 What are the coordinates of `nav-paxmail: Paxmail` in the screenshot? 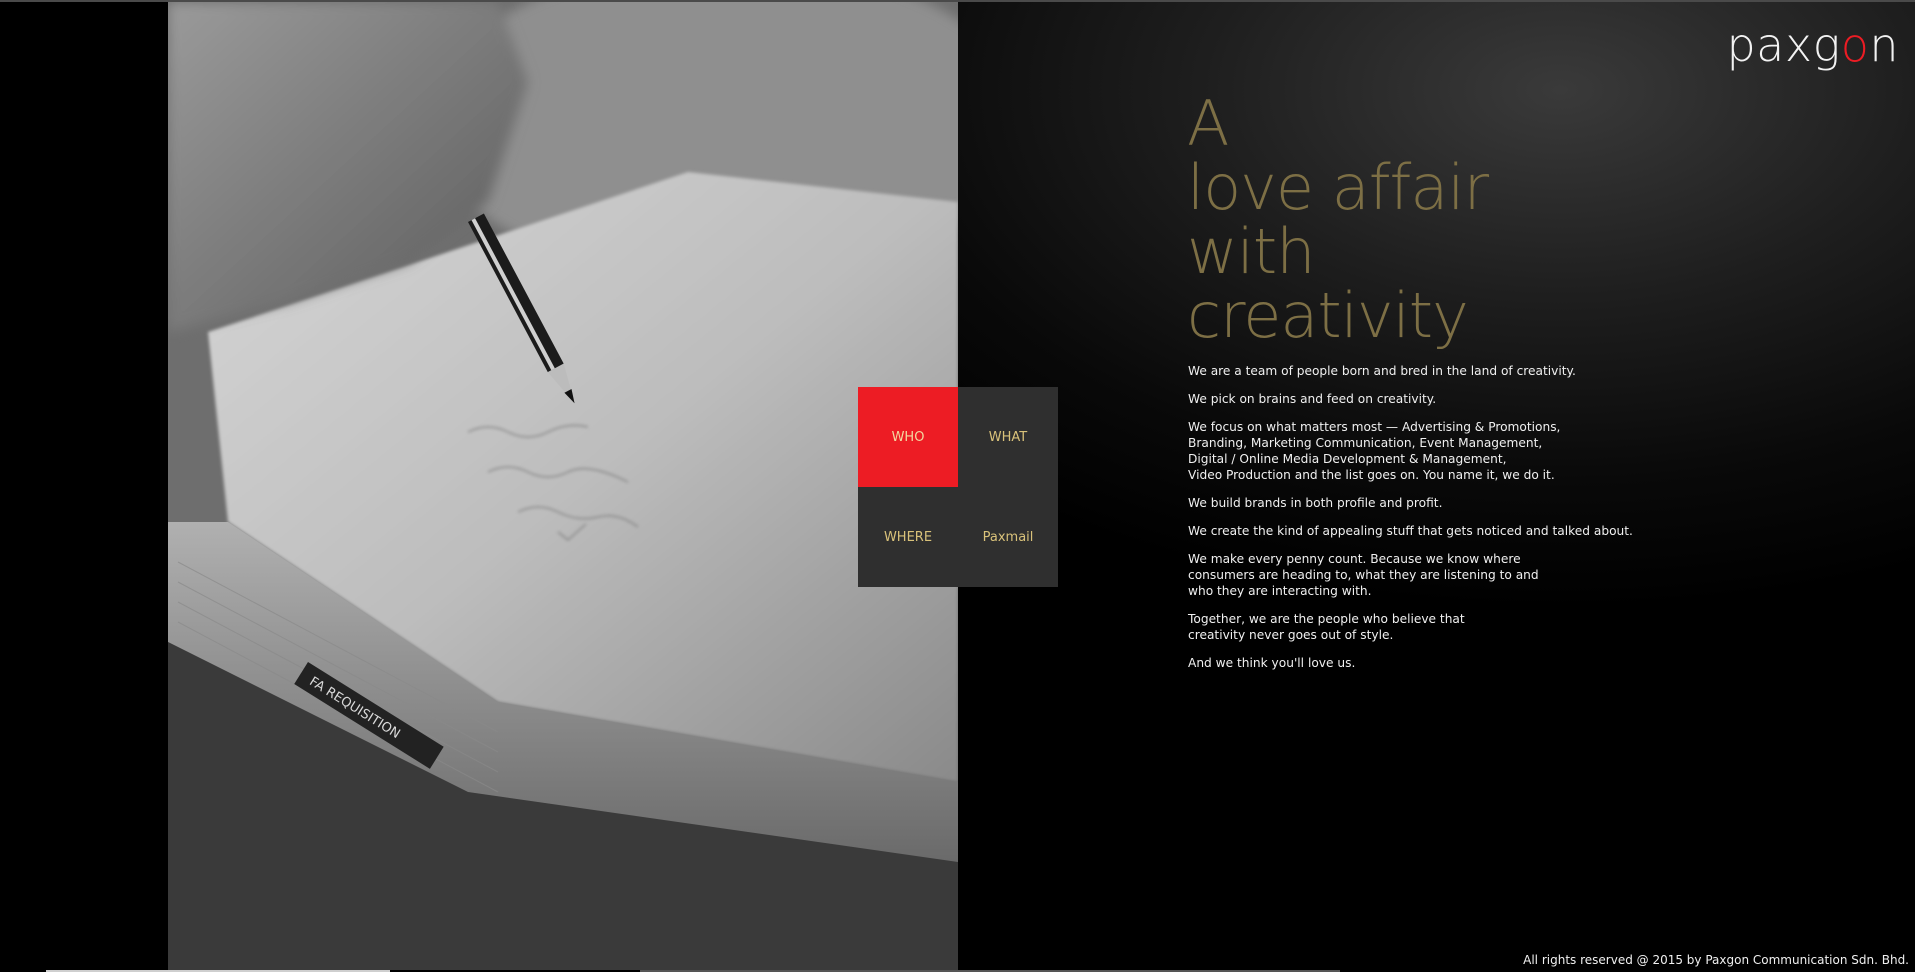 It's located at (1008, 537).